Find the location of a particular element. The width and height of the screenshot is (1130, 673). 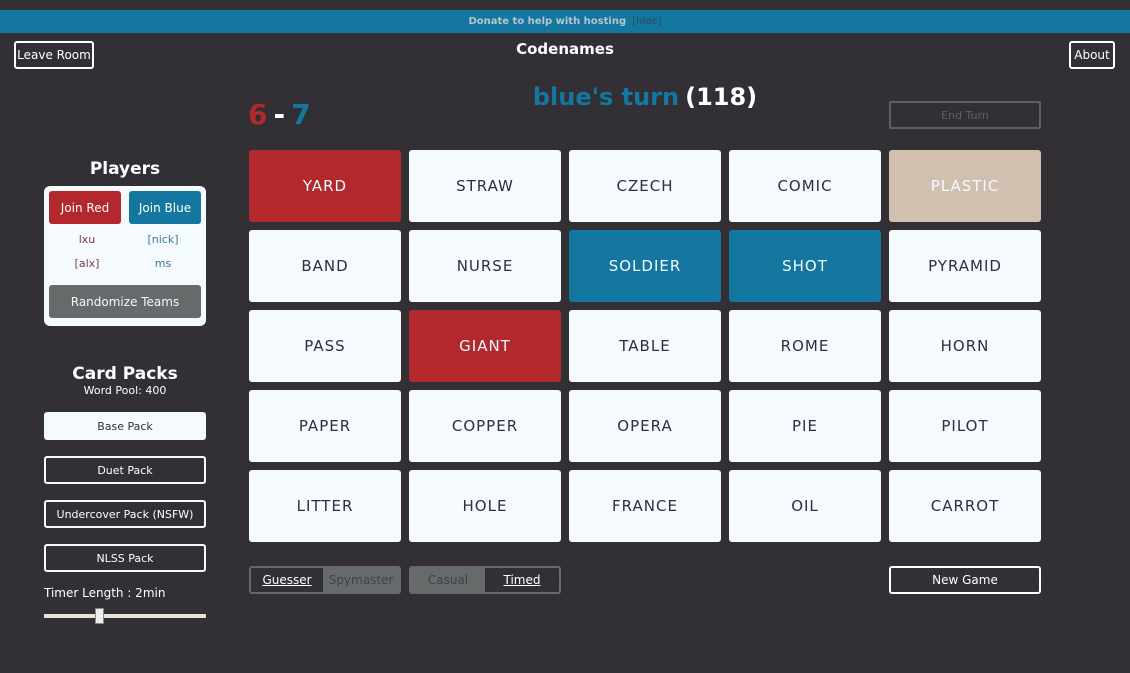

word-pool-count: Word Pool: 400 is located at coordinates (125, 390).